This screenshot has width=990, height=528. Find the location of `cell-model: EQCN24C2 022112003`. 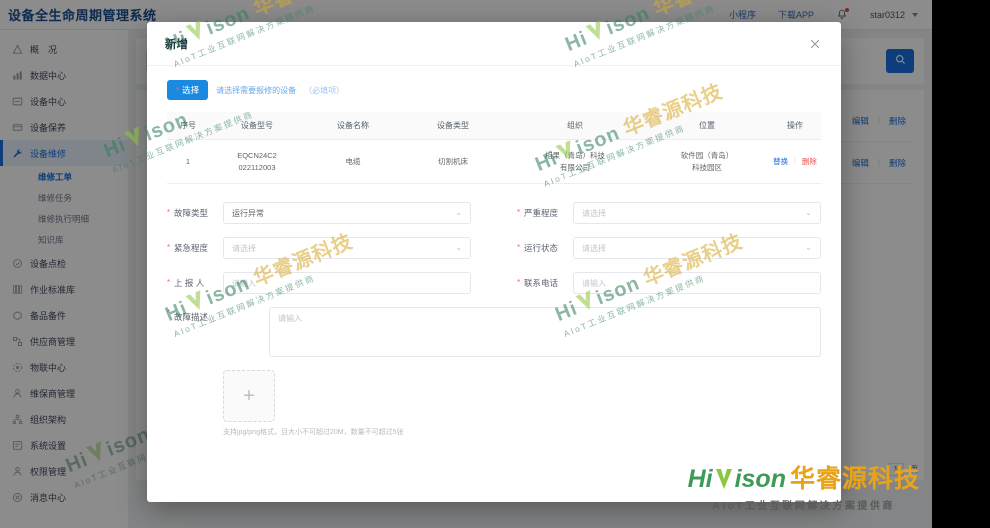

cell-model: EQCN24C2 022112003 is located at coordinates (257, 161).